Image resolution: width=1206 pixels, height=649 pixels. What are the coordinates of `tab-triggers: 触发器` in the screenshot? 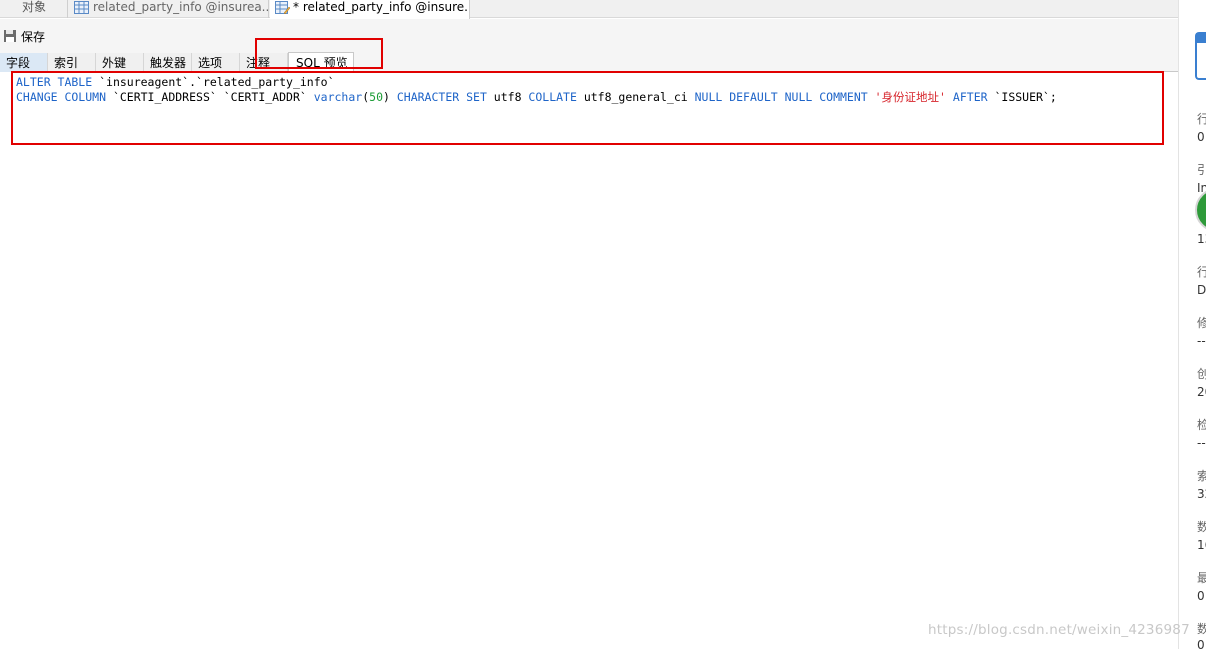 It's located at (168, 62).